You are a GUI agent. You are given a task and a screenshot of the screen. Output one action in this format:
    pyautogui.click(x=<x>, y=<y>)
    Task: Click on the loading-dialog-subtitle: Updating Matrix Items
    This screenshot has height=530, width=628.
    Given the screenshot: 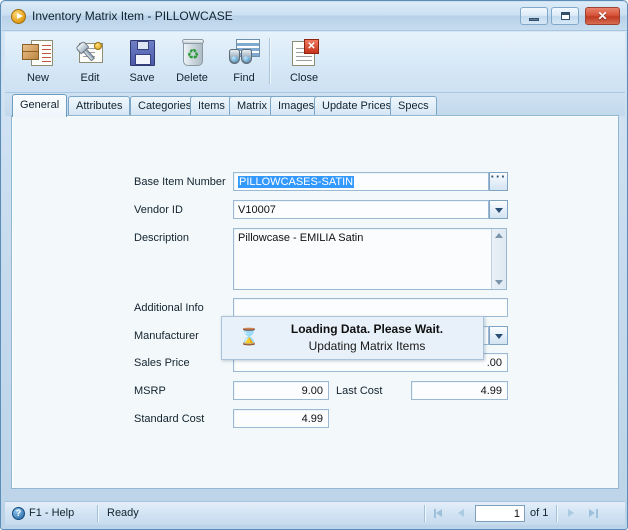 What is the action you would take?
    pyautogui.click(x=367, y=346)
    